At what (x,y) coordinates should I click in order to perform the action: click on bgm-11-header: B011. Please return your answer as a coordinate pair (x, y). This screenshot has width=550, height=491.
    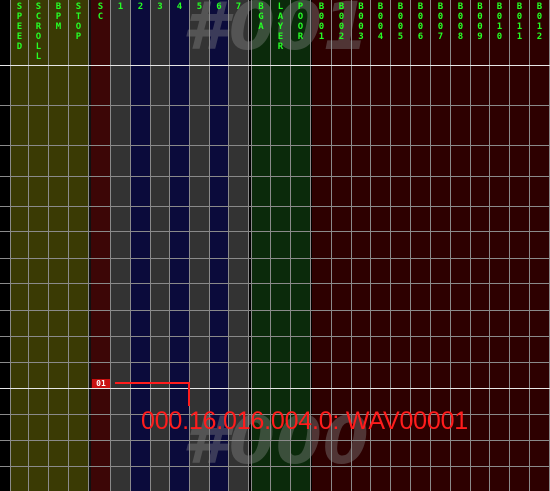
    Looking at the image, I should click on (519, 22).